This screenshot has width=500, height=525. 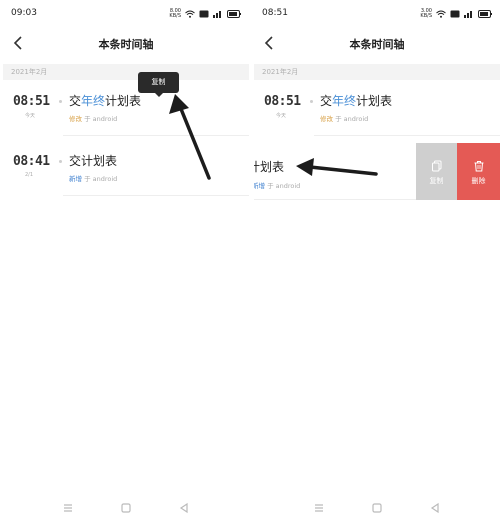 I want to click on net-speed: 8.00 KB/S, so click(x=175, y=13).